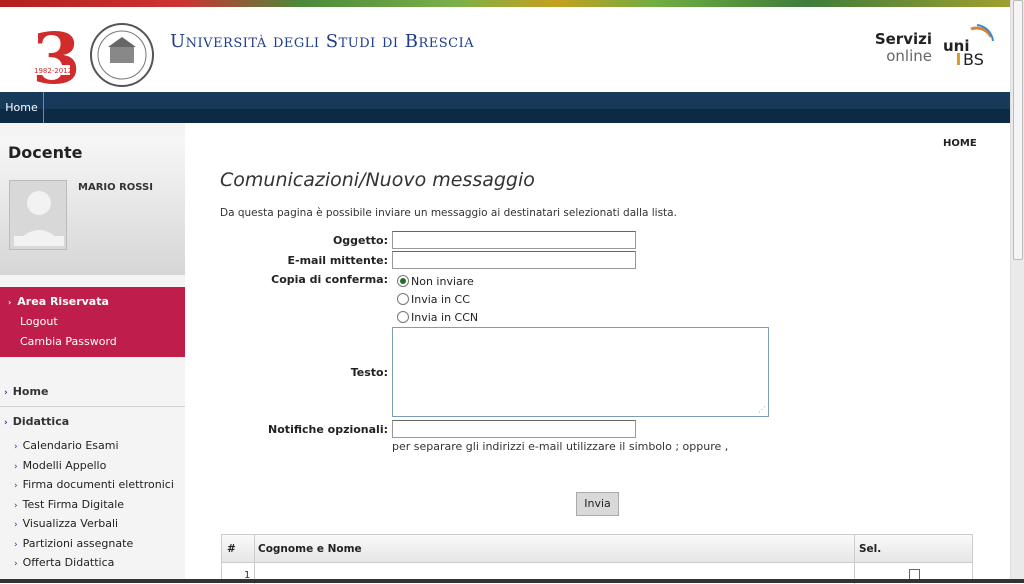 The width and height of the screenshot is (1024, 584). I want to click on sidebar-item-didattica: › Didattica, so click(36, 421).